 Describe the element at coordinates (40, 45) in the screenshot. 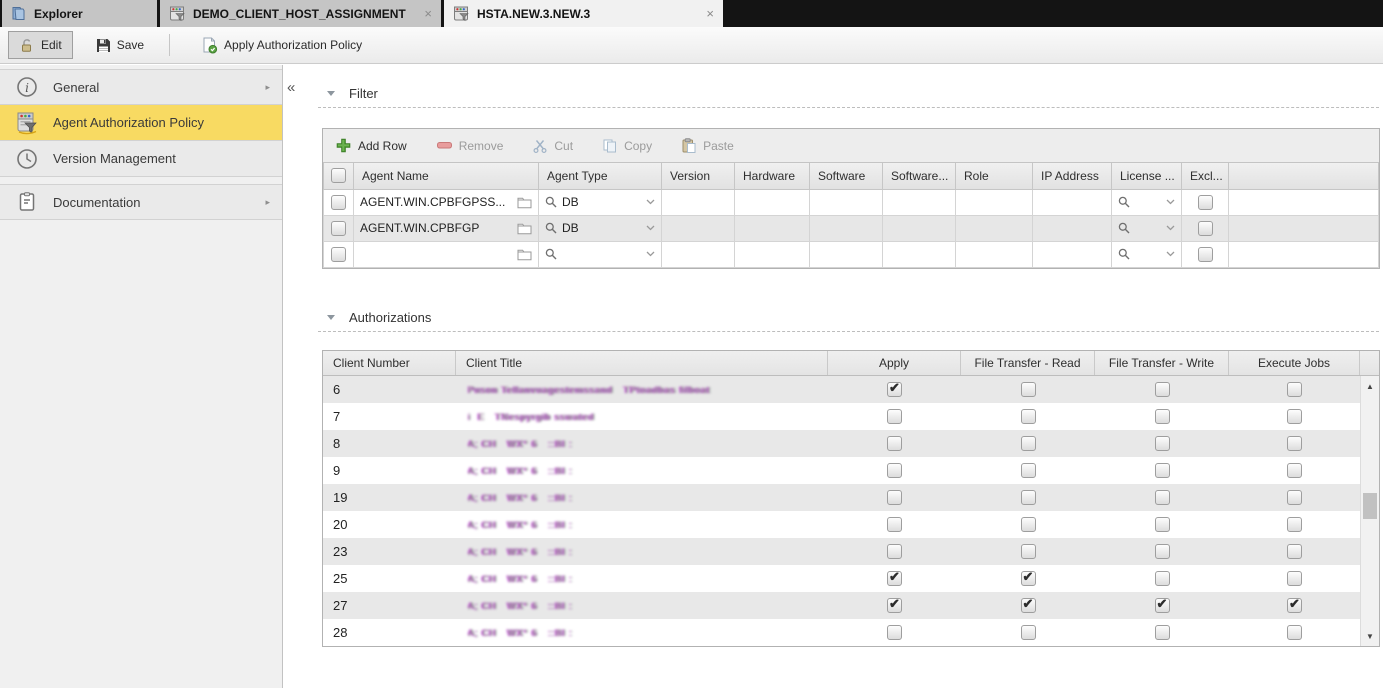

I see `edit-button: Edit` at that location.